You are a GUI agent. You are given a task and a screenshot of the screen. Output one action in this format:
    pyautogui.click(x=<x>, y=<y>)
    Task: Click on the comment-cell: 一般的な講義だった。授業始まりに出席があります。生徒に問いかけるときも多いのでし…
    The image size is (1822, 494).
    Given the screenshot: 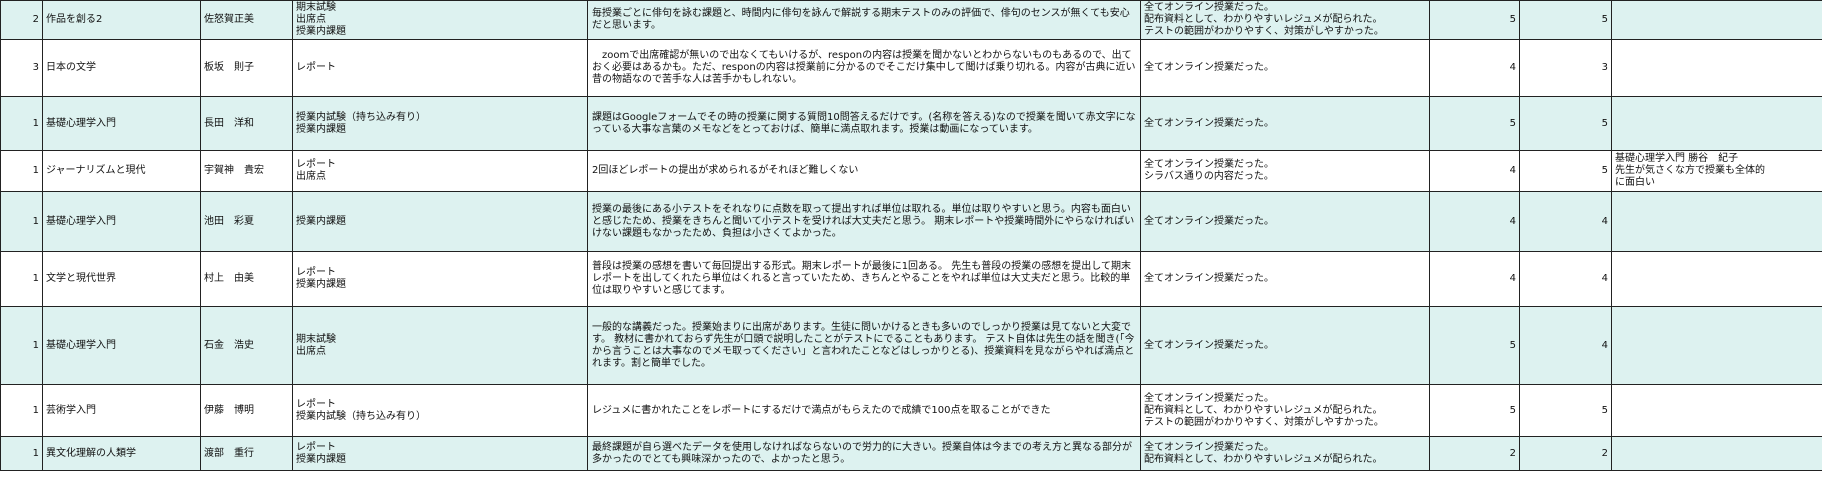 What is the action you would take?
    pyautogui.click(x=864, y=345)
    